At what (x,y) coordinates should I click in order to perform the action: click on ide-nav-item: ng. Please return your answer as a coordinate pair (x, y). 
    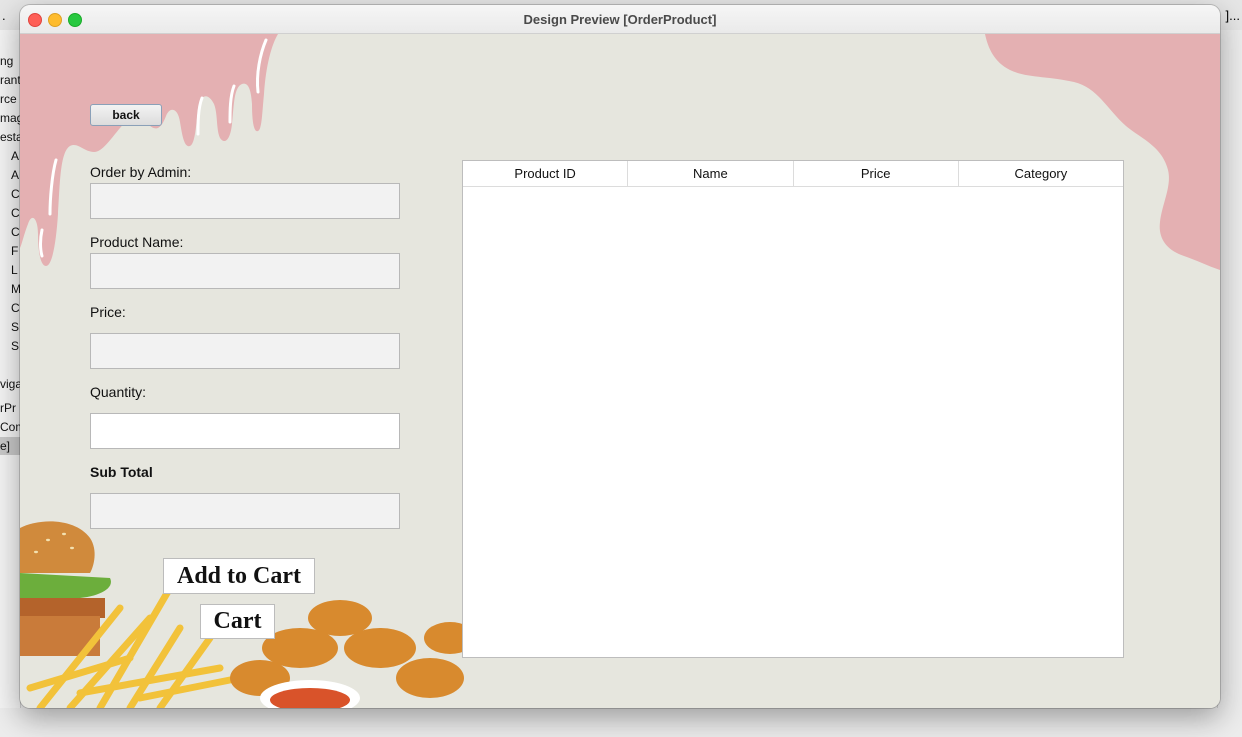
    Looking at the image, I should click on (11, 61).